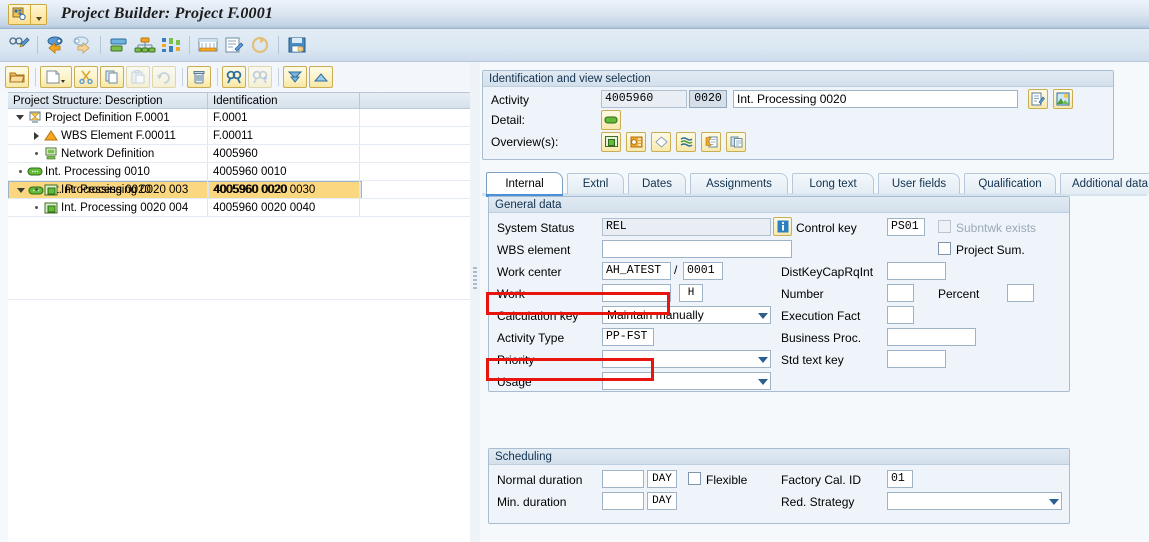 Image resolution: width=1149 pixels, height=542 pixels. I want to click on work-center-plant-field: 0001, so click(703, 271).